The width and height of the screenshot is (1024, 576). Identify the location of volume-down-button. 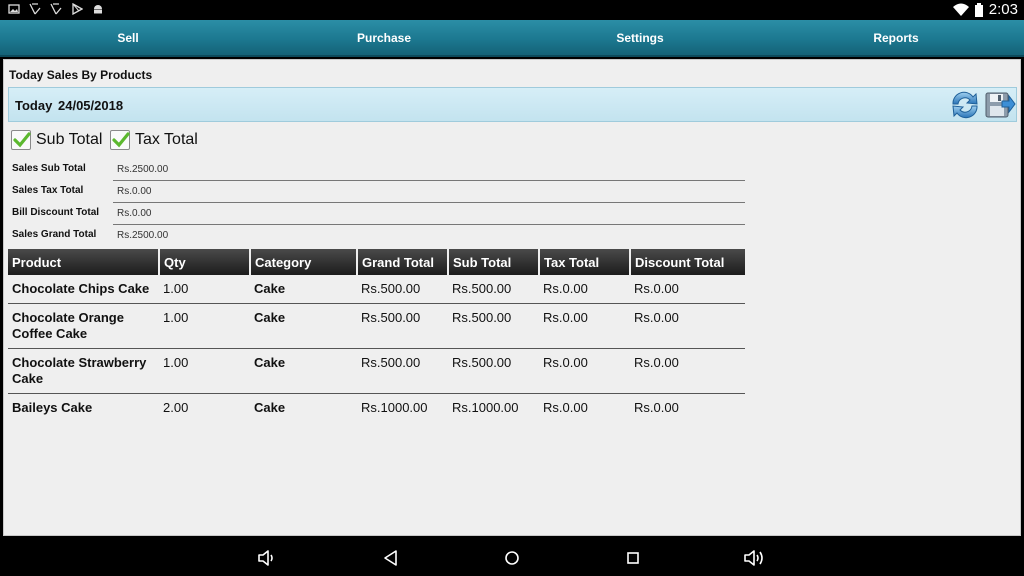
(267, 558).